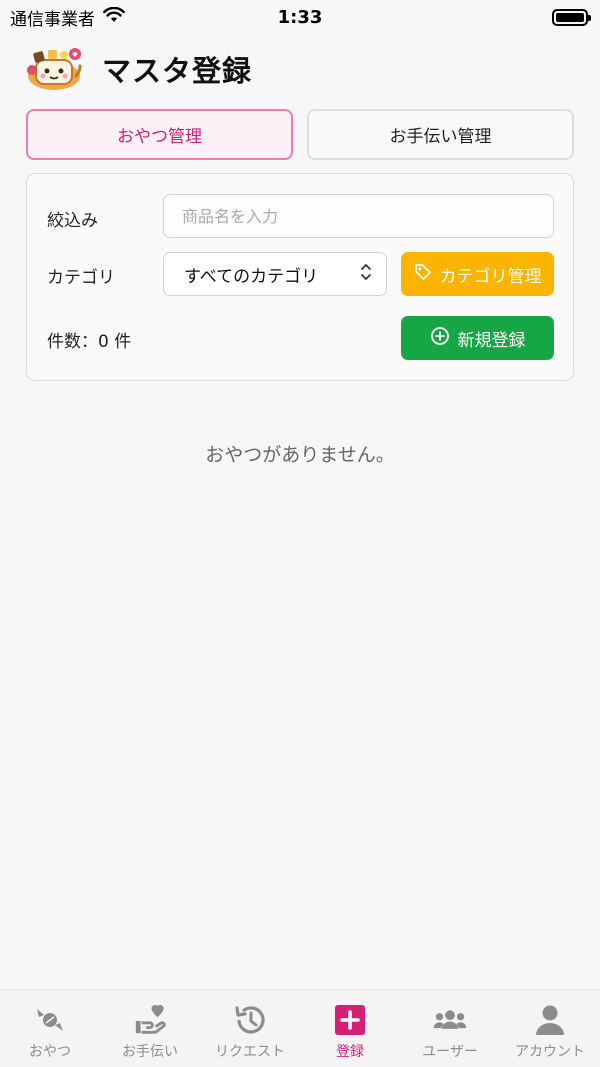 The height and width of the screenshot is (1067, 600). I want to click on nav-label-users: ユーザー, so click(450, 1052).